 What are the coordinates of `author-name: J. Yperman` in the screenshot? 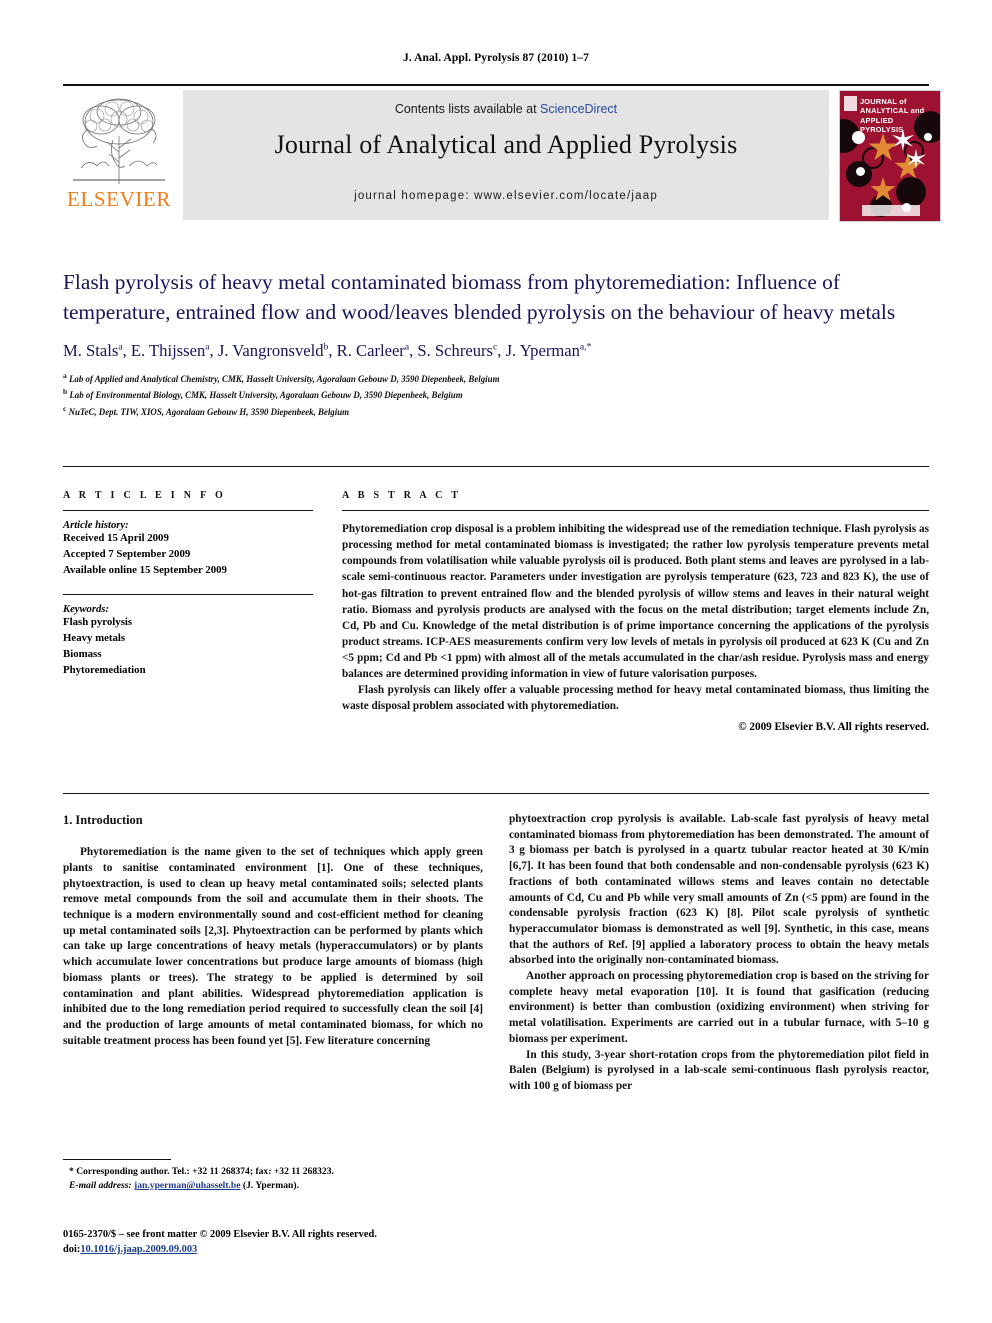 It's located at (542, 350).